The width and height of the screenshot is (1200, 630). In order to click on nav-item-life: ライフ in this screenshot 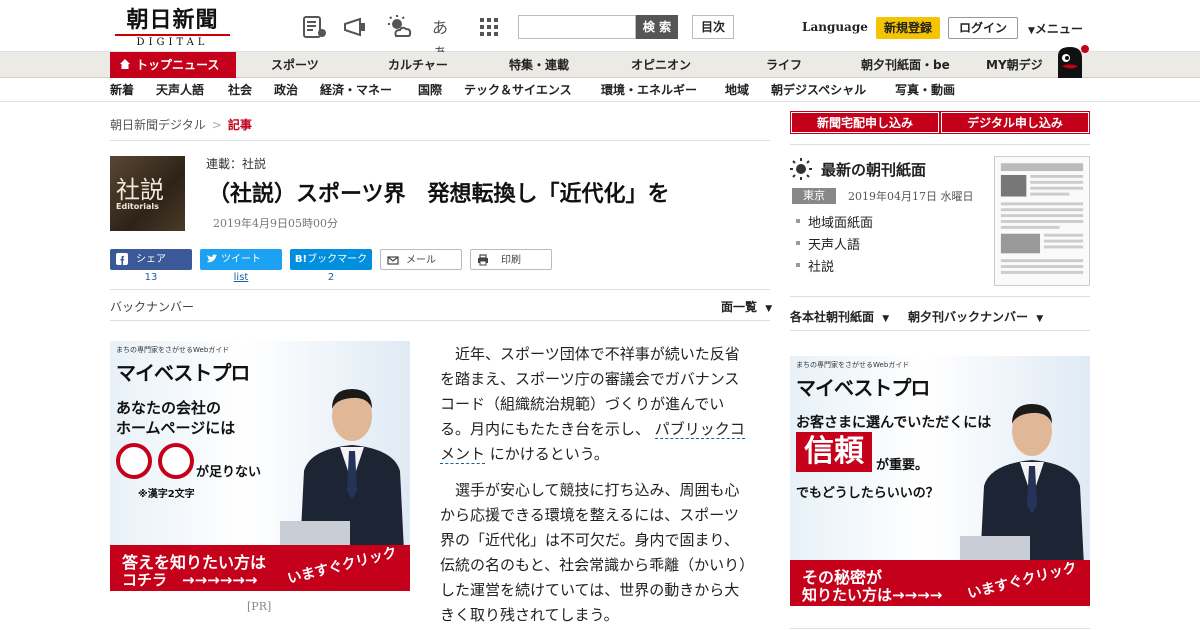, I will do `click(784, 65)`.